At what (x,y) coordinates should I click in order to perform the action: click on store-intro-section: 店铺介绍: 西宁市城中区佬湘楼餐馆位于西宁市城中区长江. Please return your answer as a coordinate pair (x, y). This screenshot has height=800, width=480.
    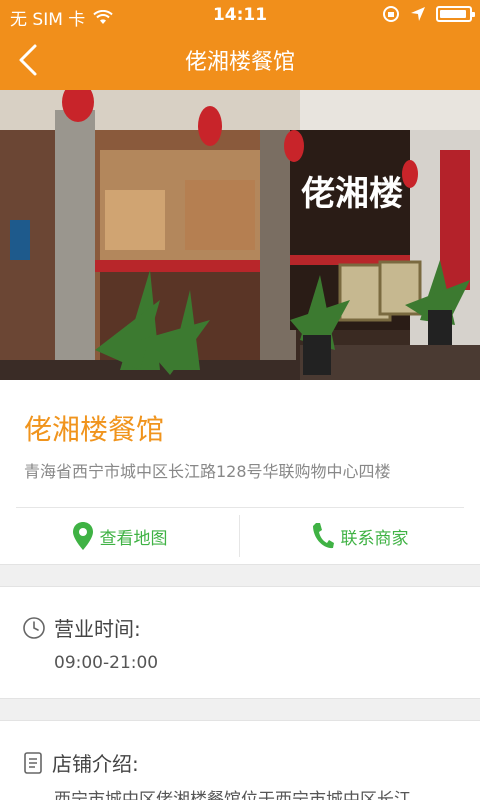
    Looking at the image, I should click on (240, 760).